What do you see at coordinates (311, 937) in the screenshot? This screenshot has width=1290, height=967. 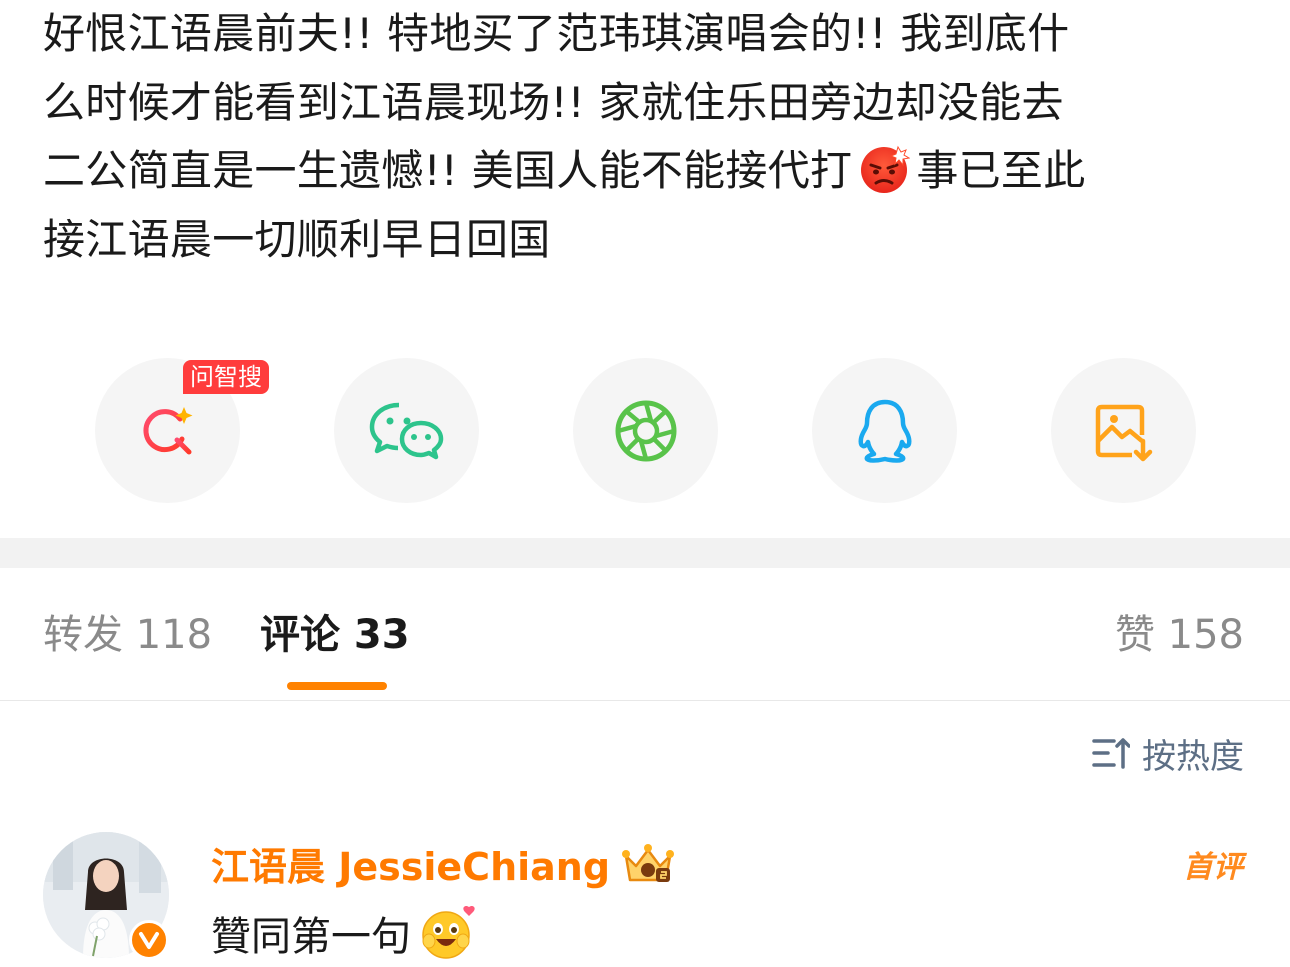 I see `comment-text: 贊同第一句` at bounding box center [311, 937].